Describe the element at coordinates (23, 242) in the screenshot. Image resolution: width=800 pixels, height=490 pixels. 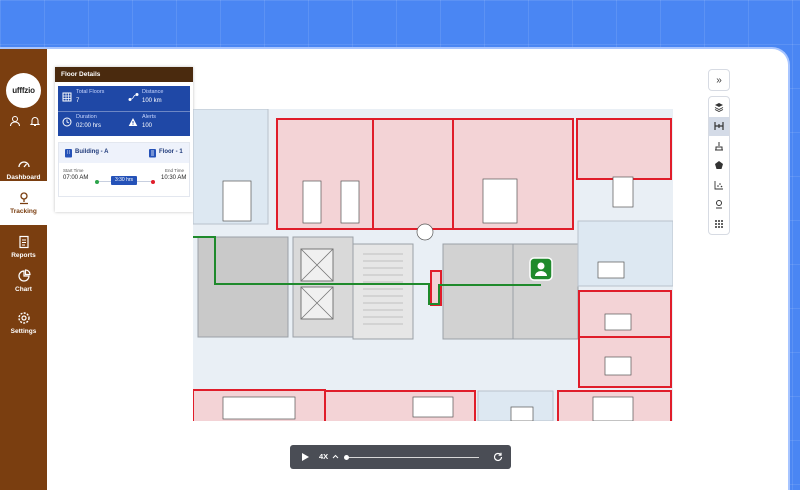
I see `reports-icon` at that location.